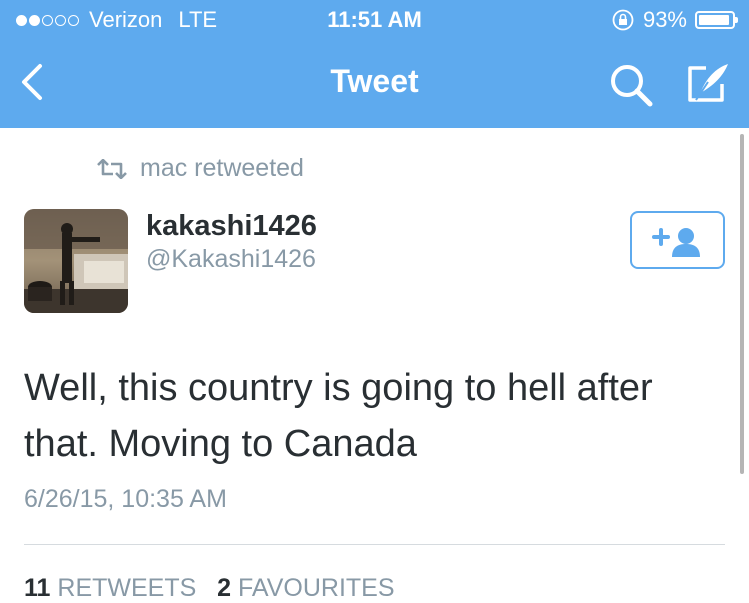 The width and height of the screenshot is (749, 603). I want to click on favourites-stat: 2 FAVOURITES, so click(305, 588).